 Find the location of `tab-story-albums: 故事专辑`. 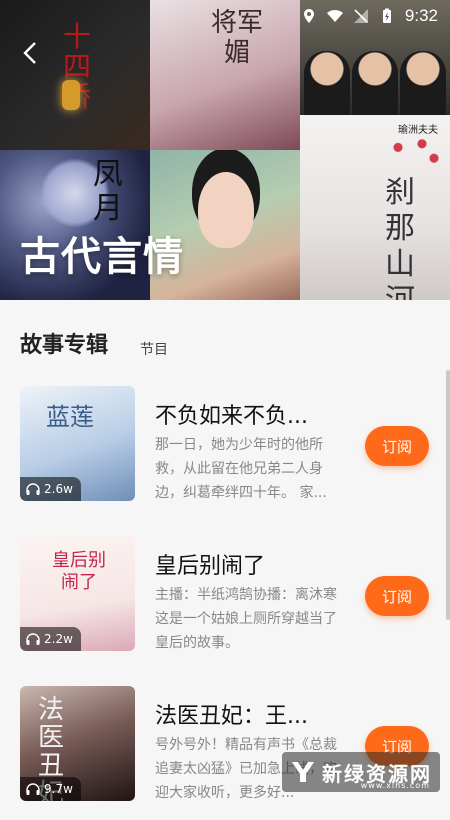

tab-story-albums: 故事专辑 is located at coordinates (64, 343).